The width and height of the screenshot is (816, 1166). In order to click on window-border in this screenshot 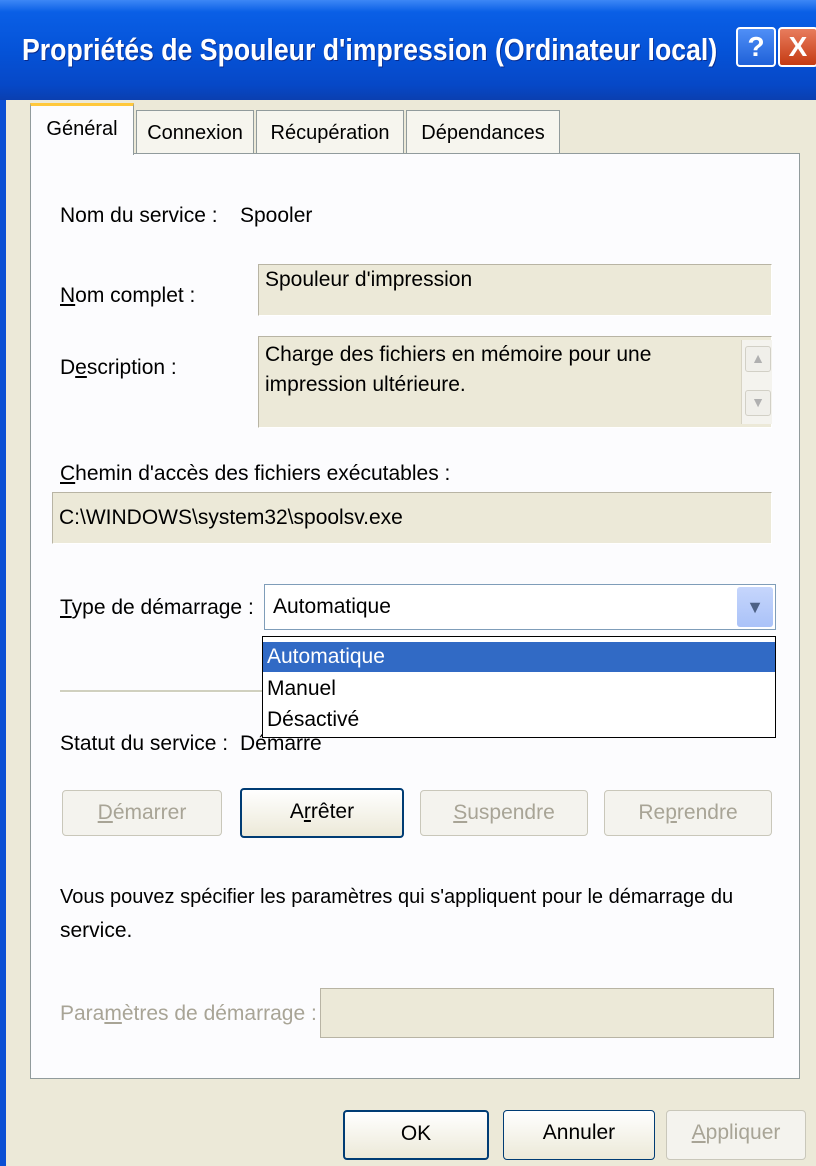, I will do `click(3, 633)`.